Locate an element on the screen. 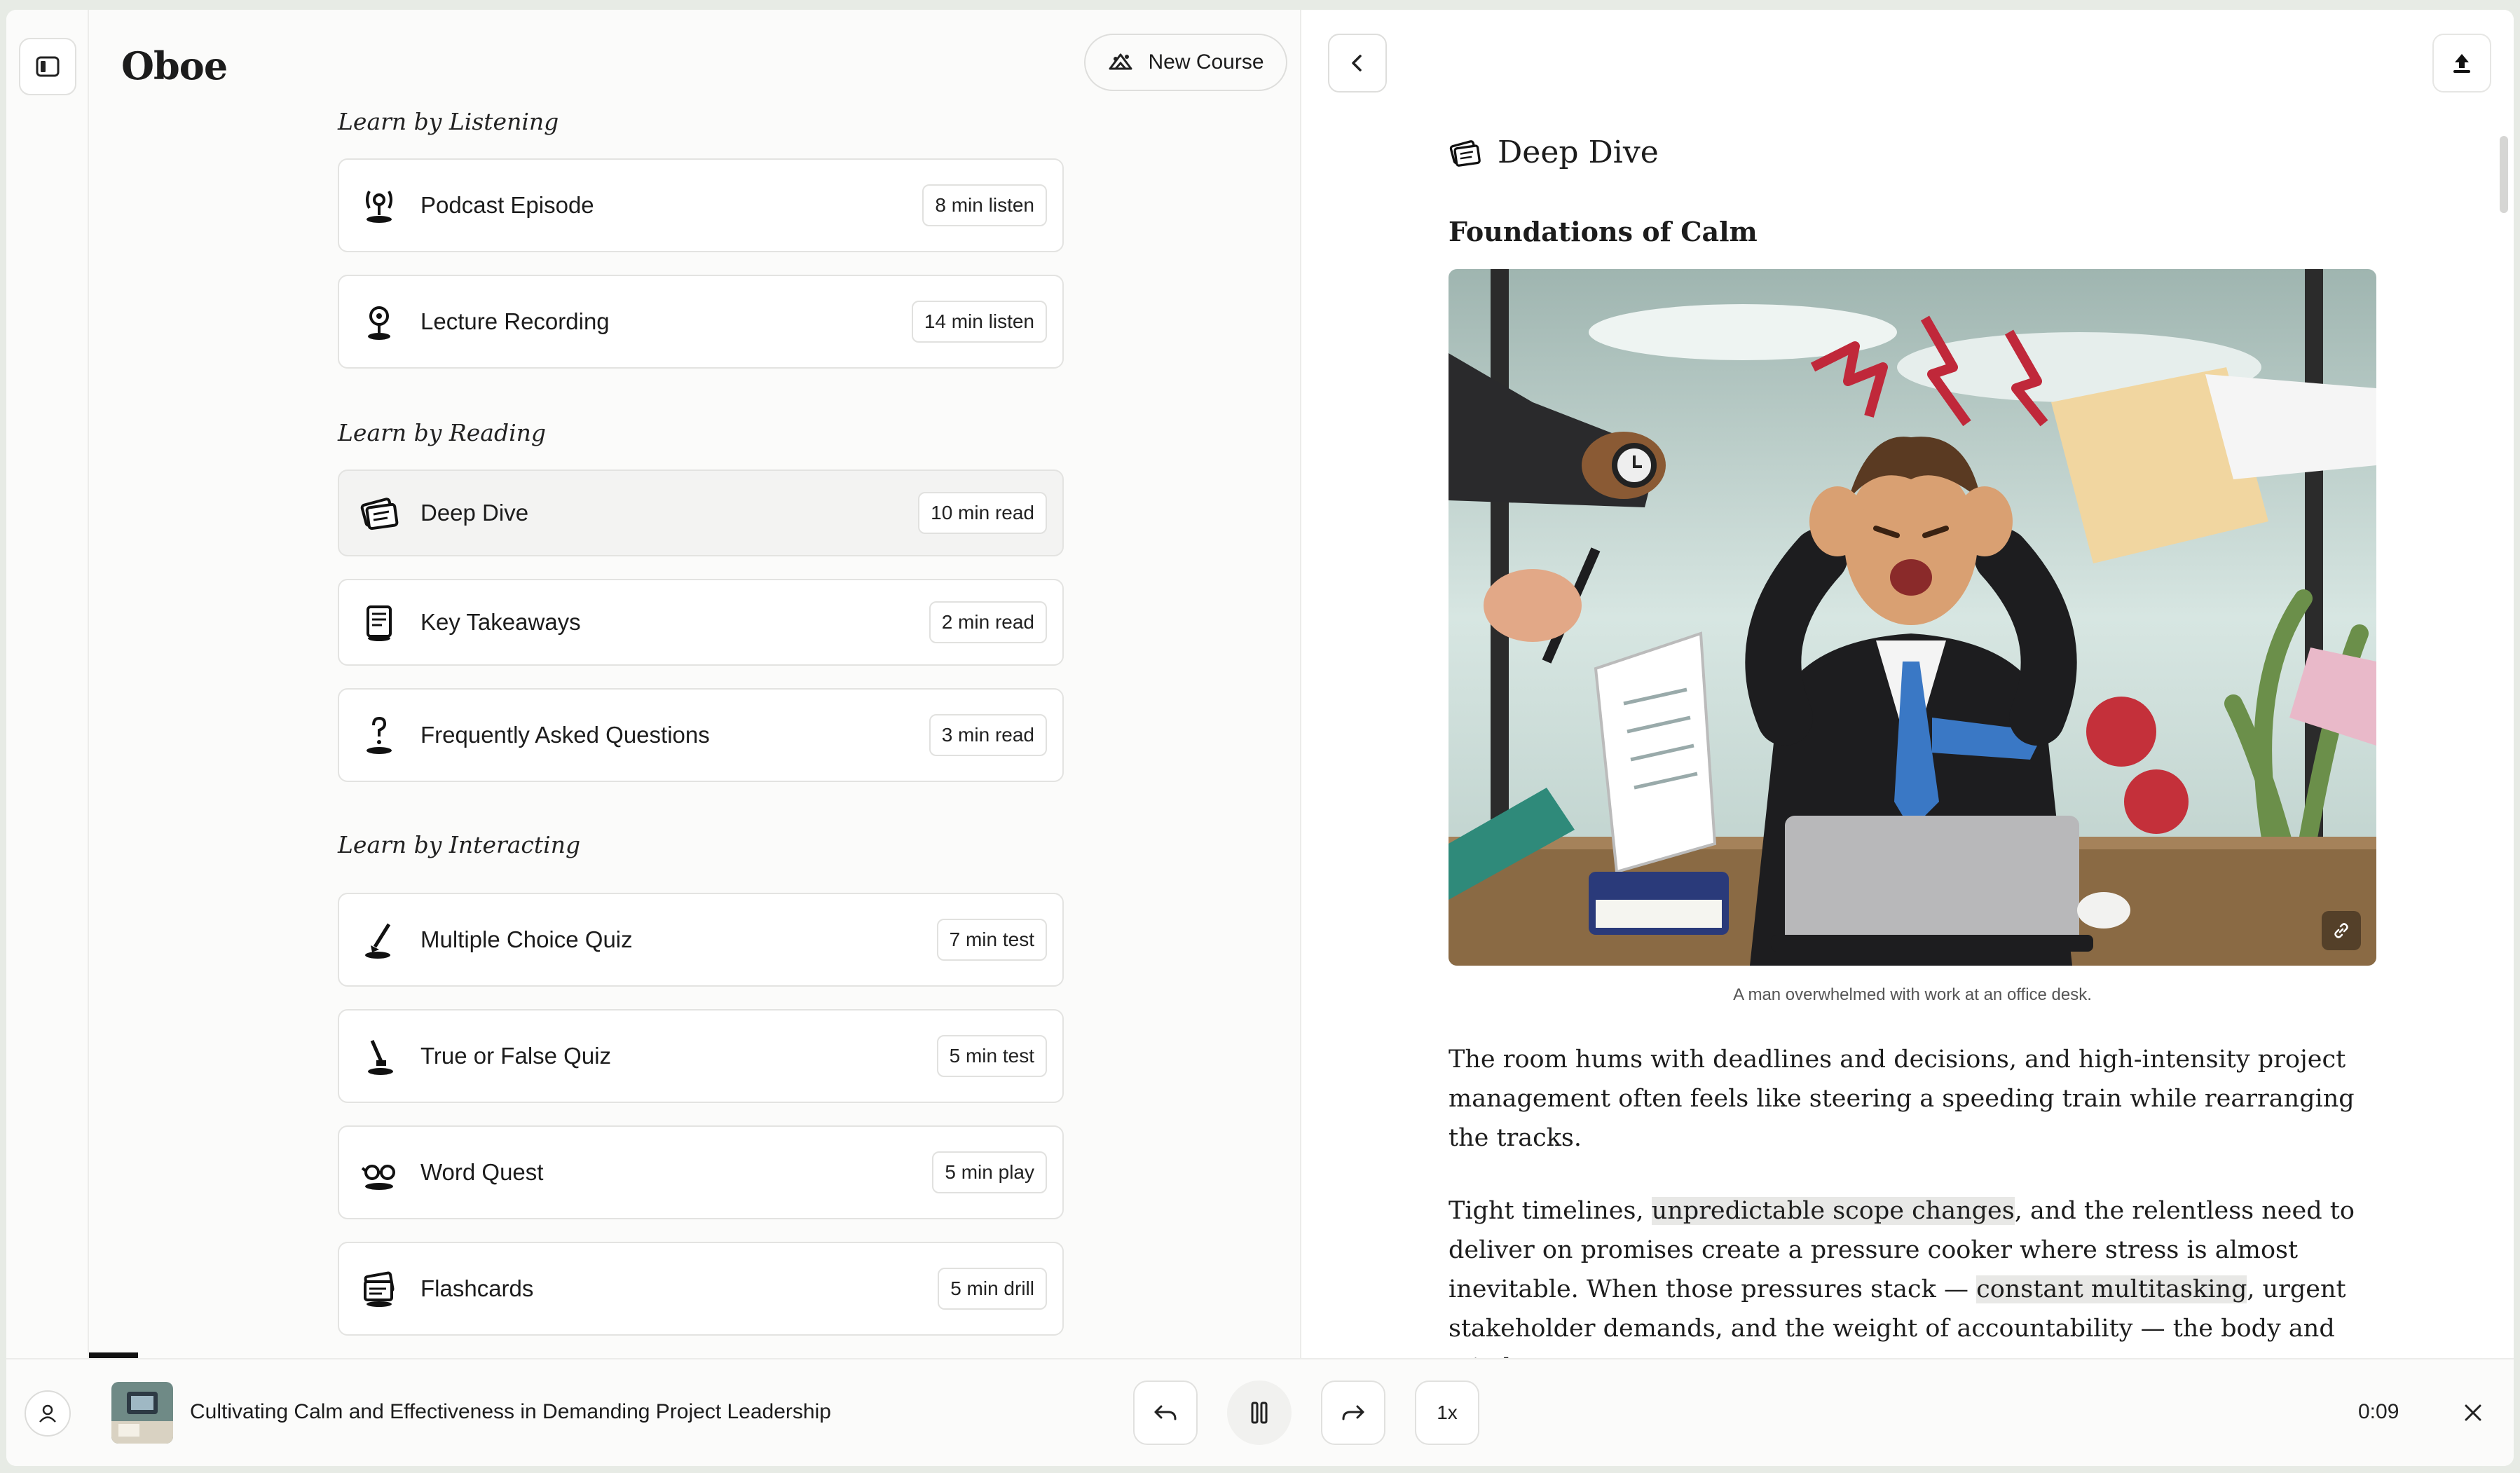 The height and width of the screenshot is (1473, 2520). reader-scrollbar is located at coordinates (2504, 174).